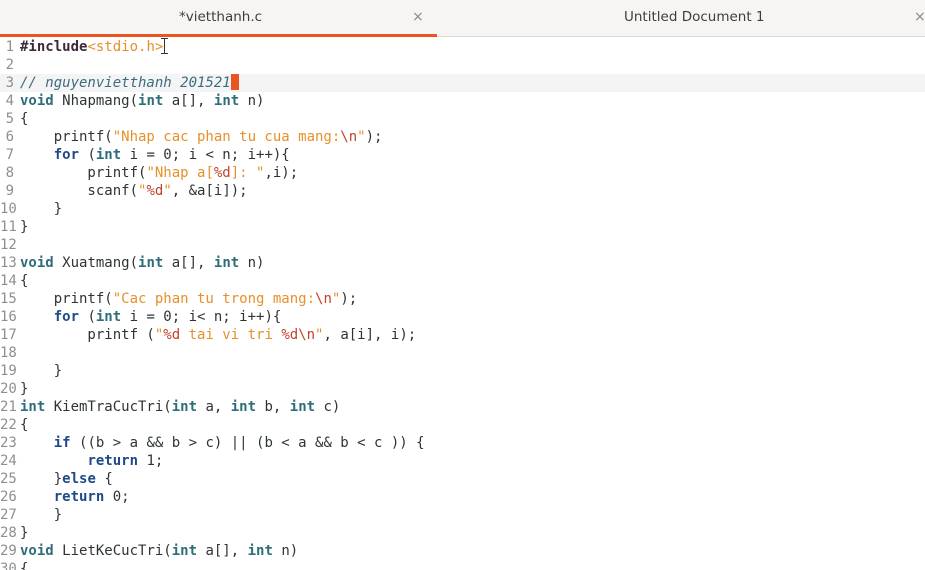 The height and width of the screenshot is (570, 925). I want to click on code-text: void Xuatmang(int a[], int n), so click(142, 263).